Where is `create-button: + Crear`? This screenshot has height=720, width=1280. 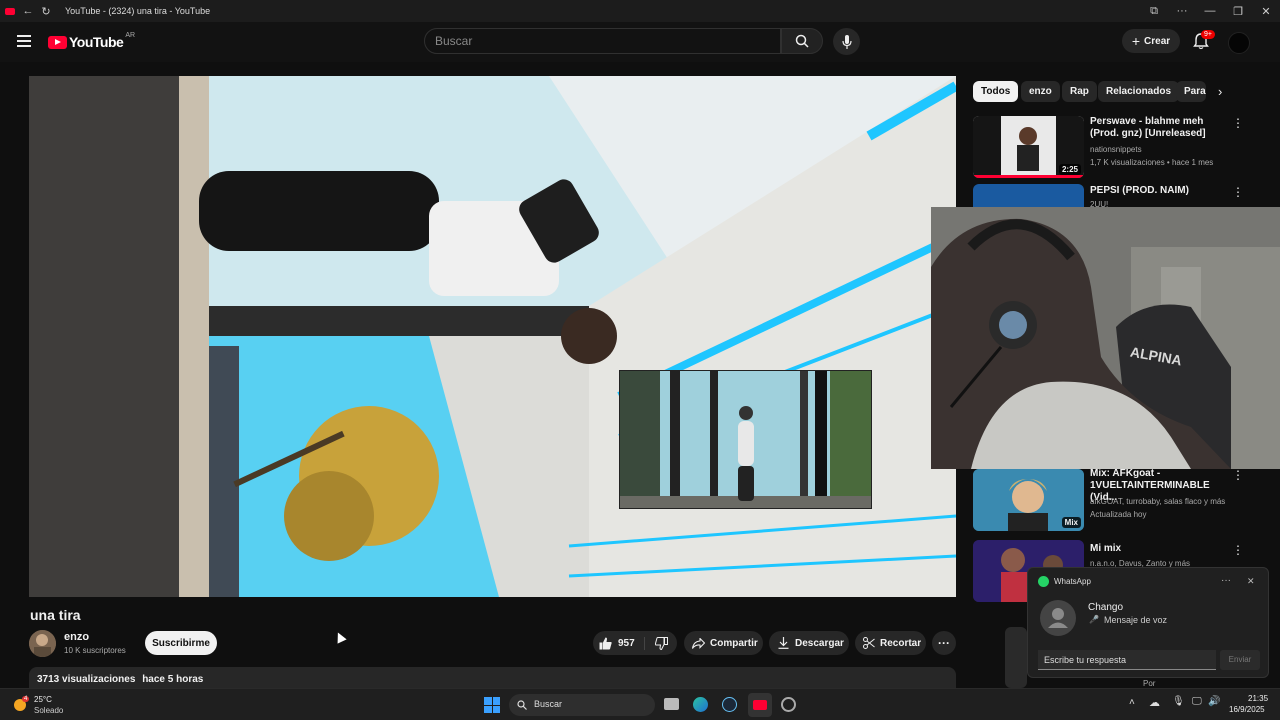 create-button: + Crear is located at coordinates (1151, 41).